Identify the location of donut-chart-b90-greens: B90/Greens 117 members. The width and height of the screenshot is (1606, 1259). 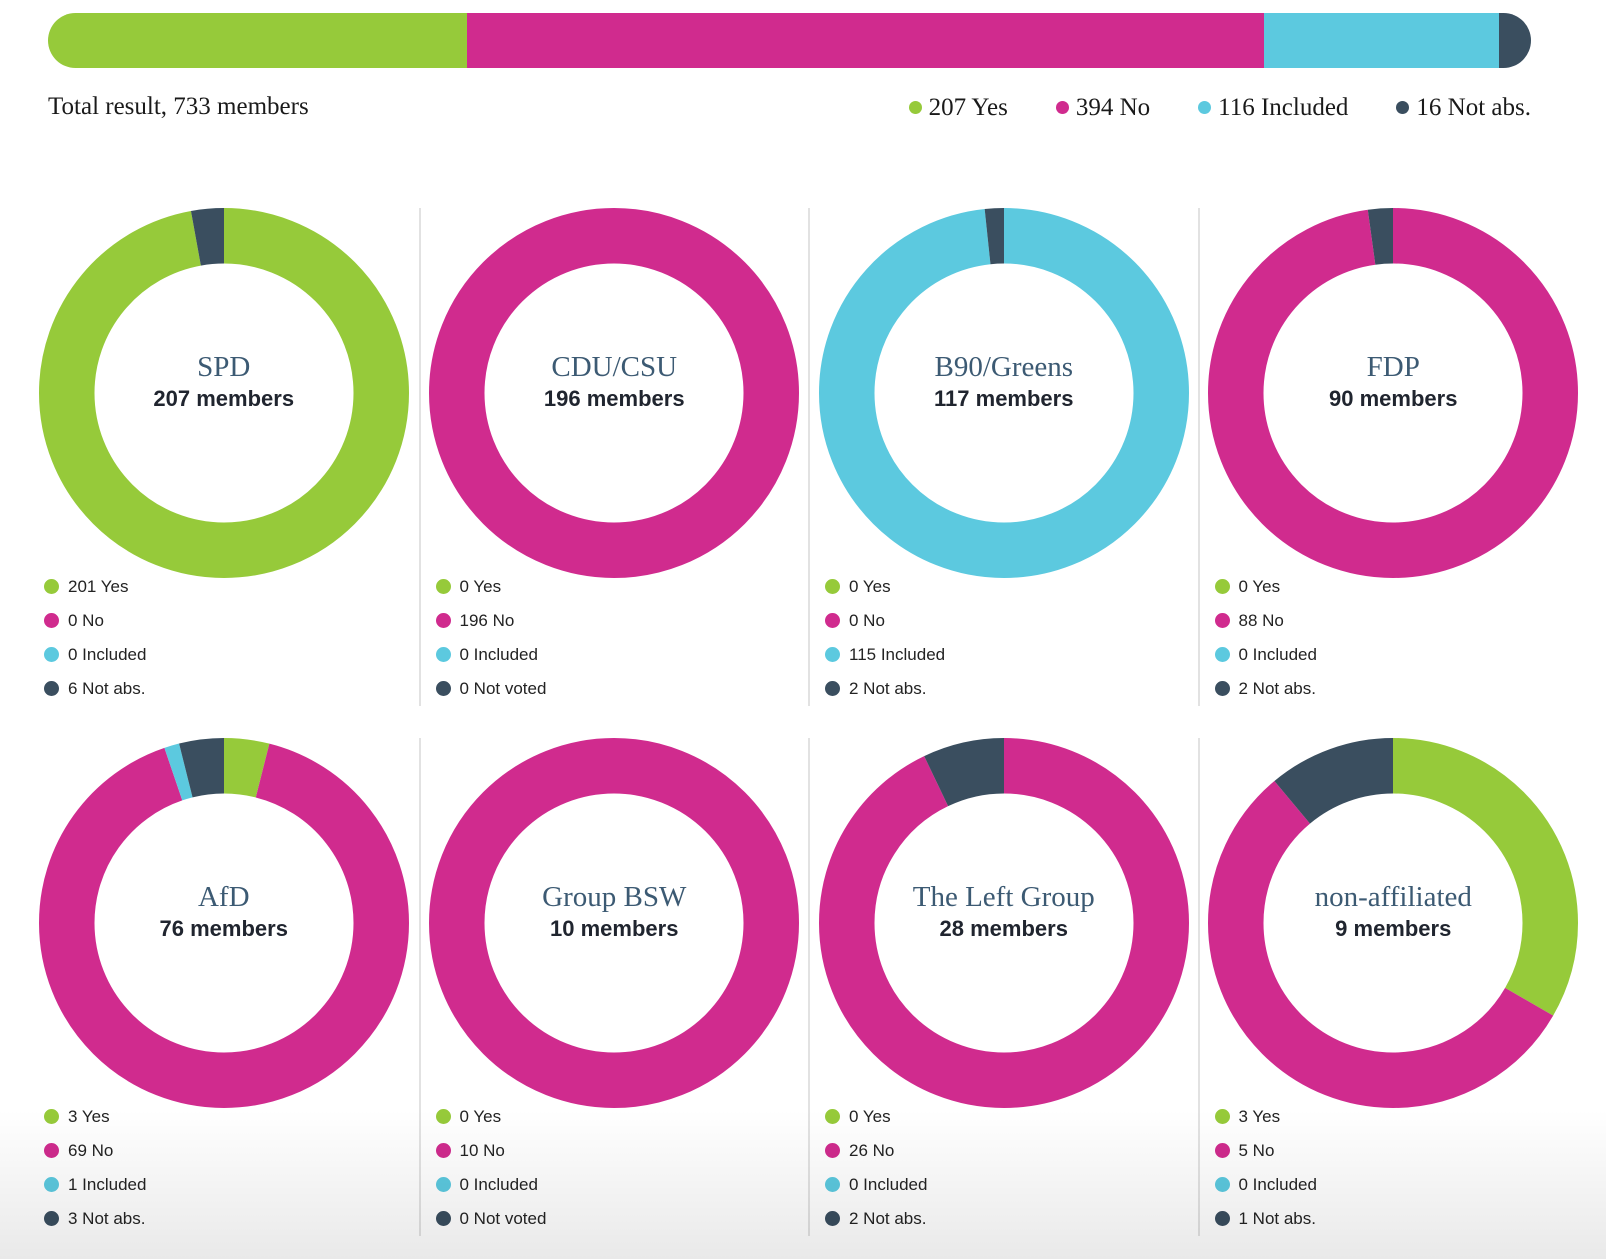
(1003, 392).